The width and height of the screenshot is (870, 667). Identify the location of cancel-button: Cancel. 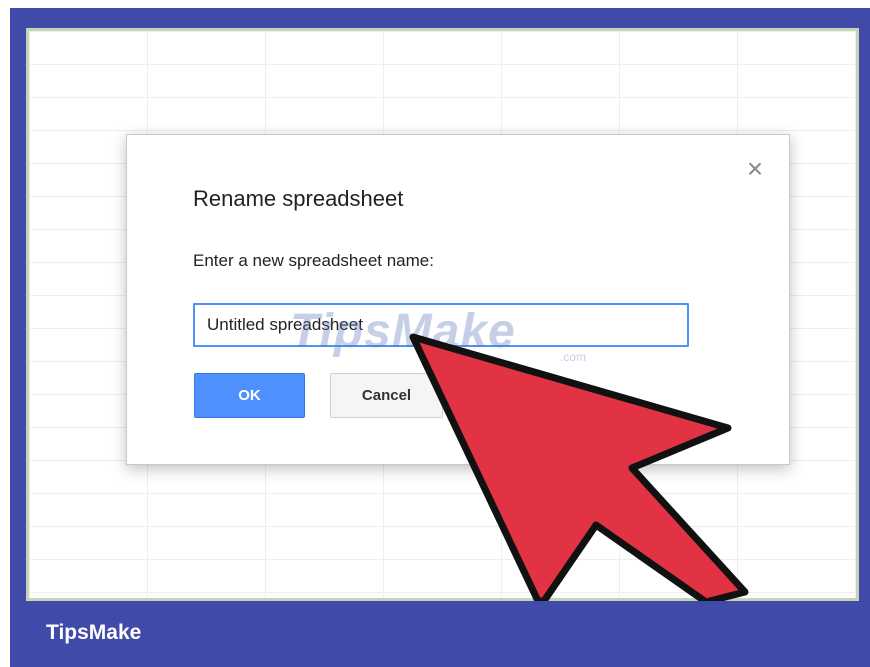
(386, 395).